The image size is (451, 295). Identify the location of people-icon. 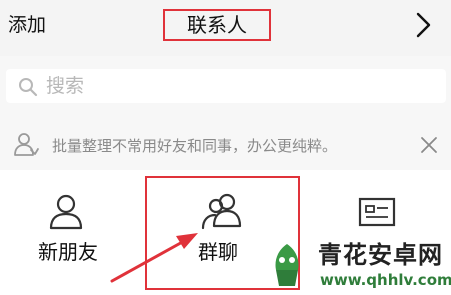
(26, 145).